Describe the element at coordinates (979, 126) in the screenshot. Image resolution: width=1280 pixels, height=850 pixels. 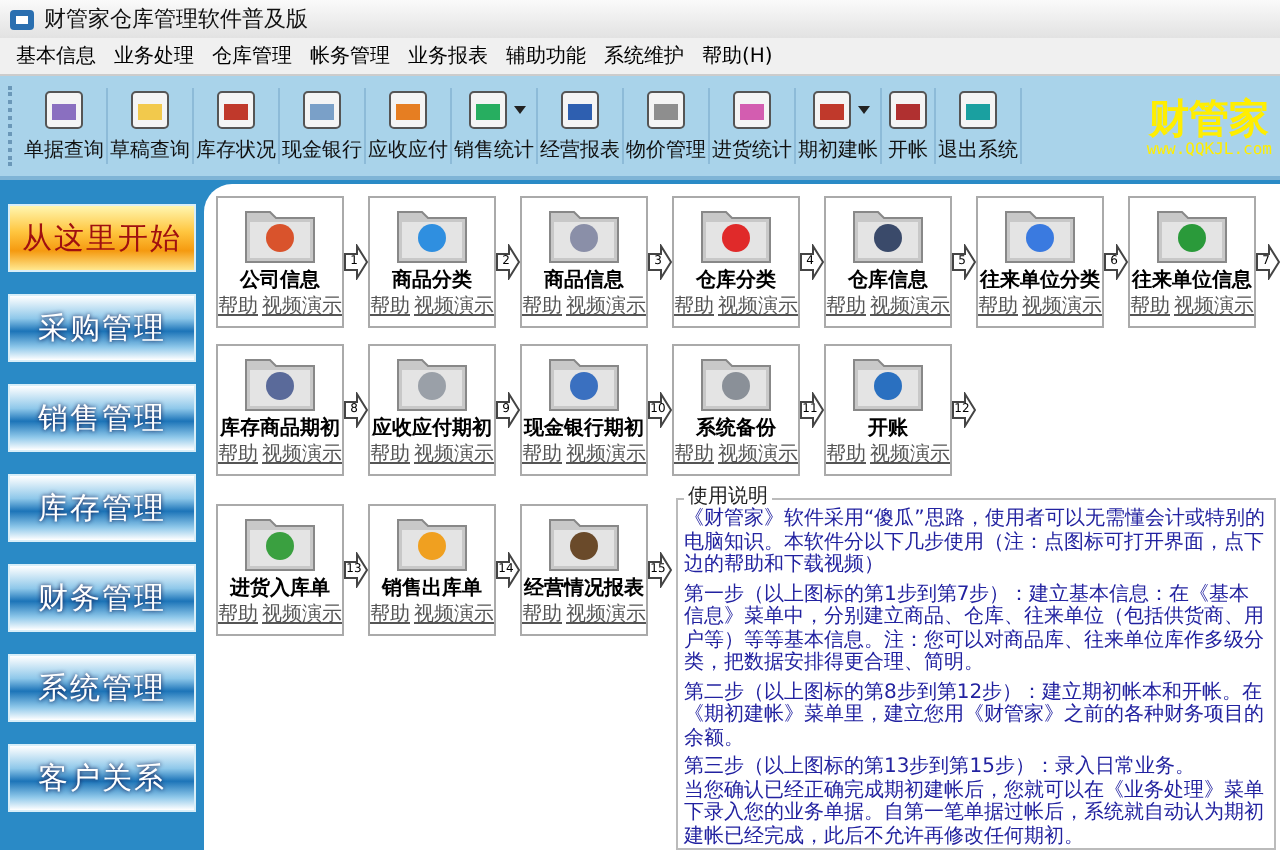
I see `toolbar-button: 退出系统` at that location.